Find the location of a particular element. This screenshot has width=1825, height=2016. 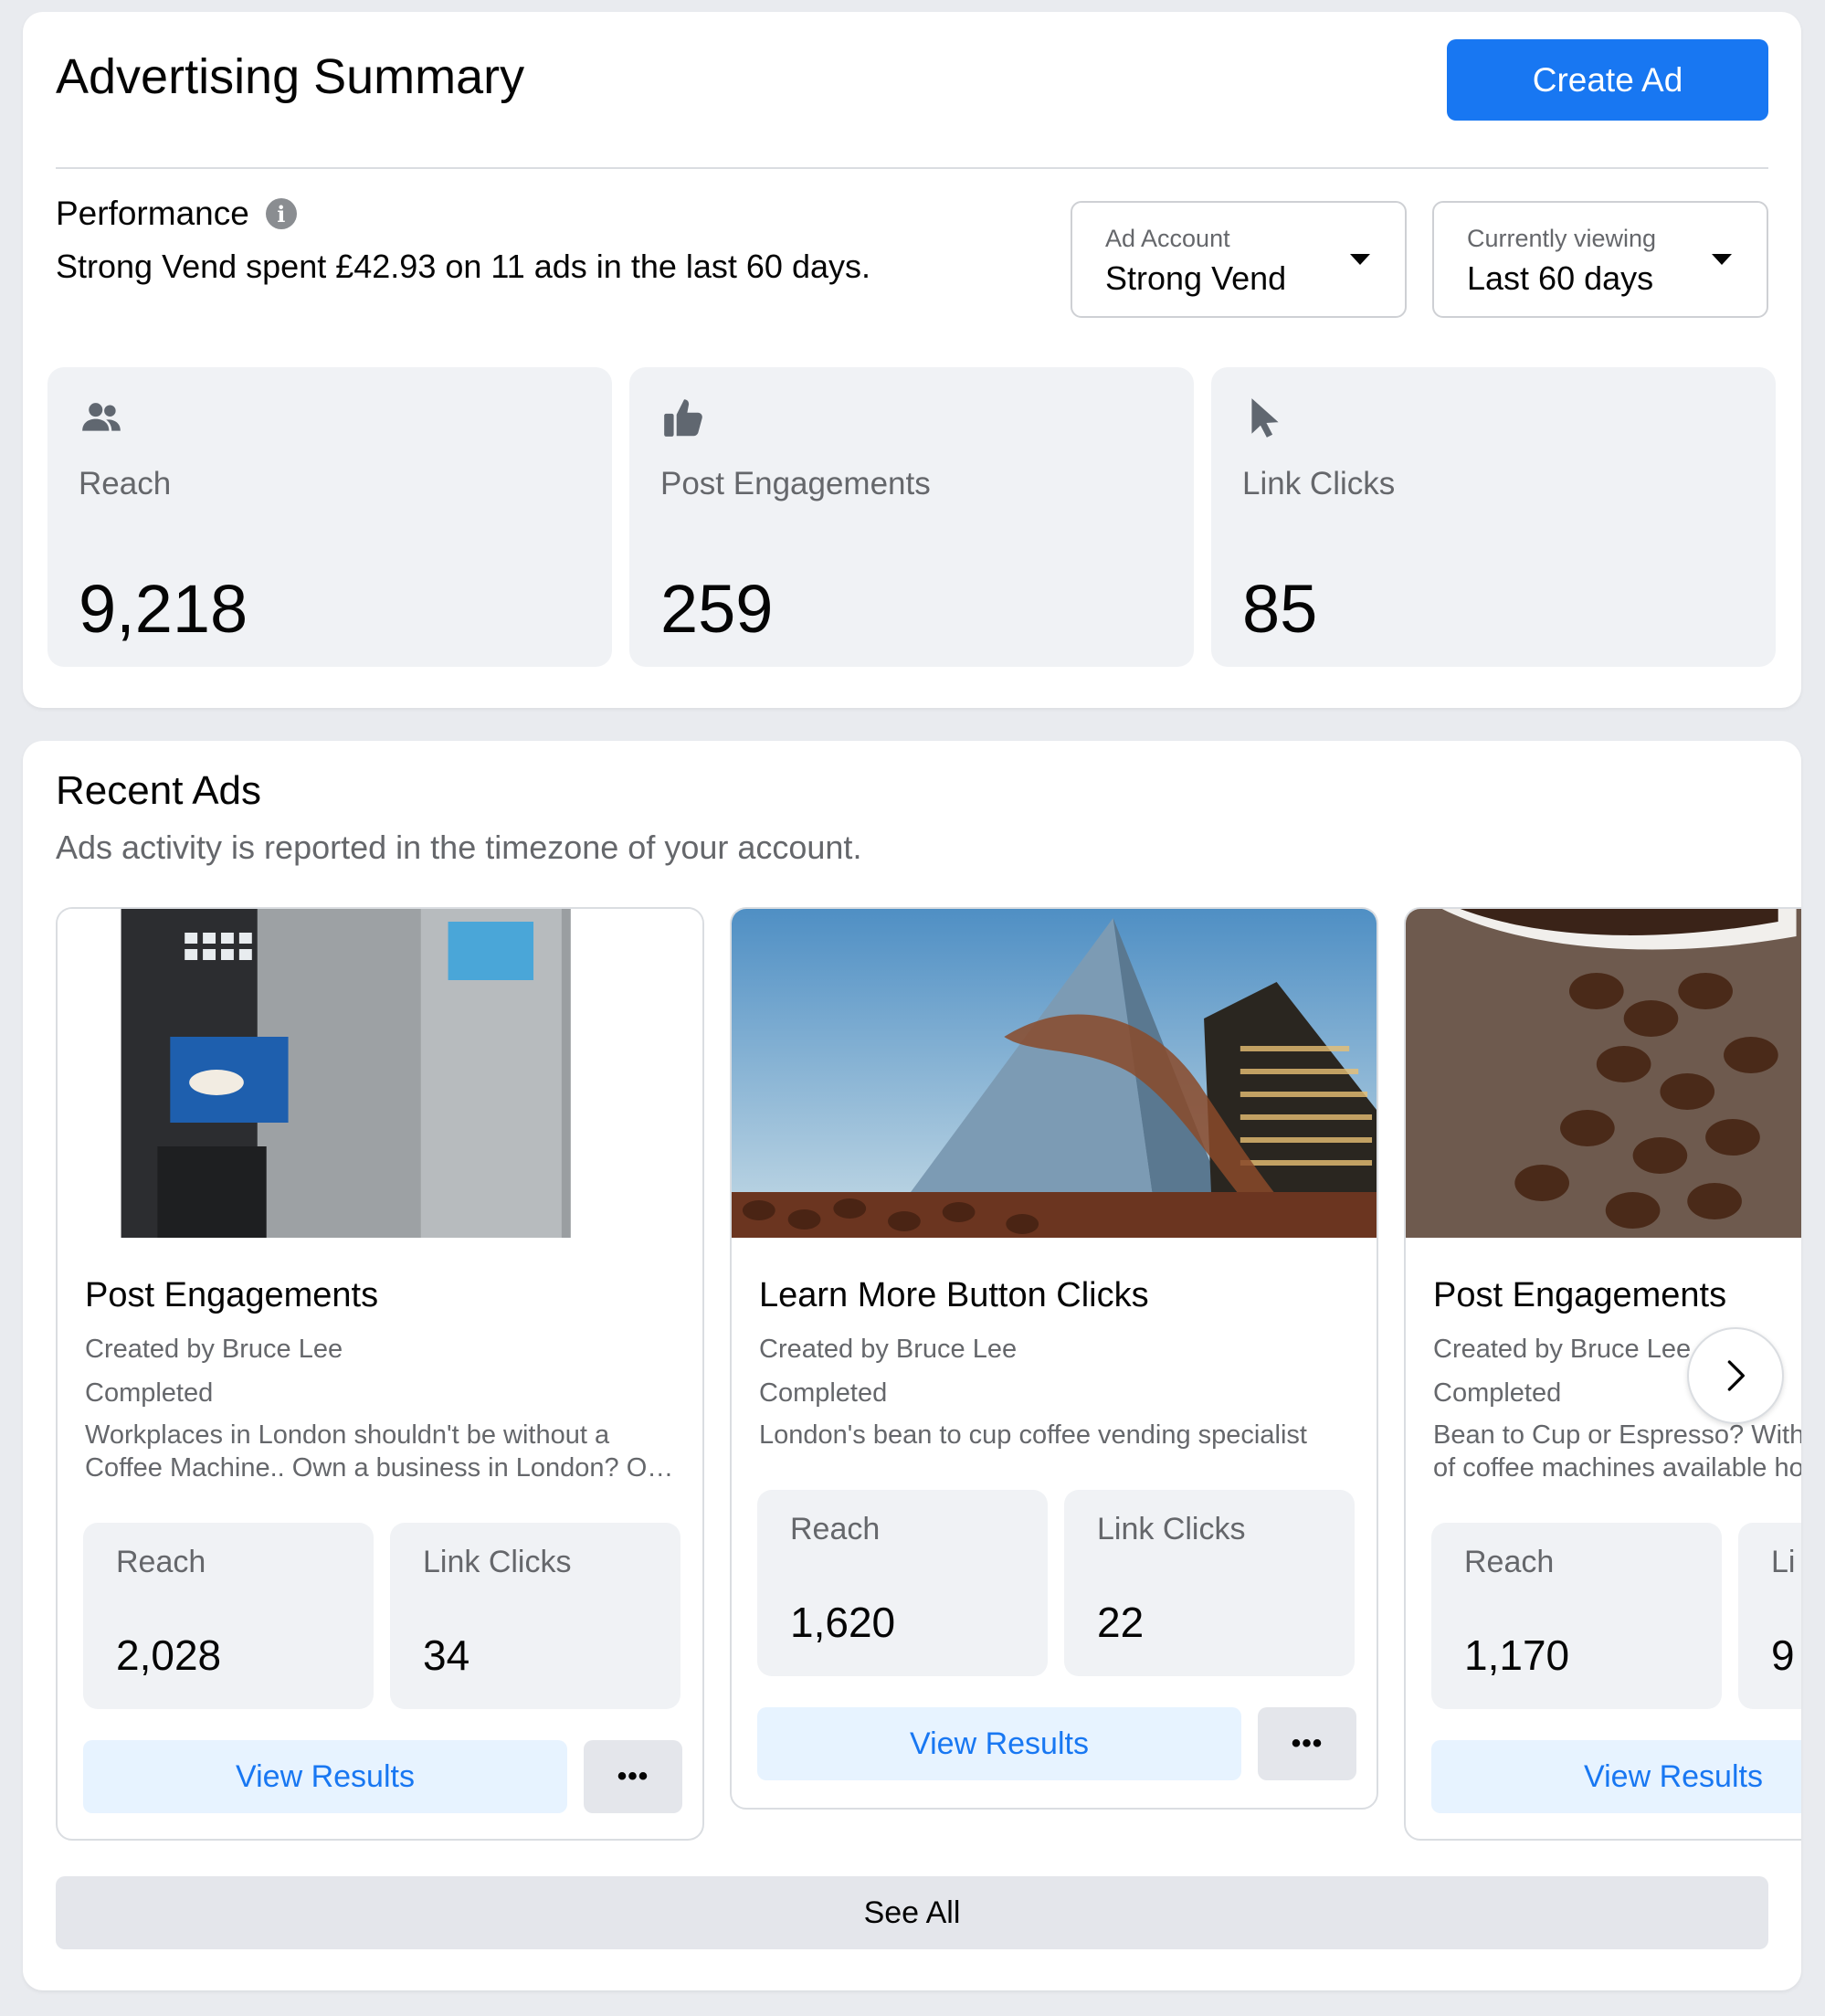

ad-account-value: Strong Vend is located at coordinates (1196, 278).